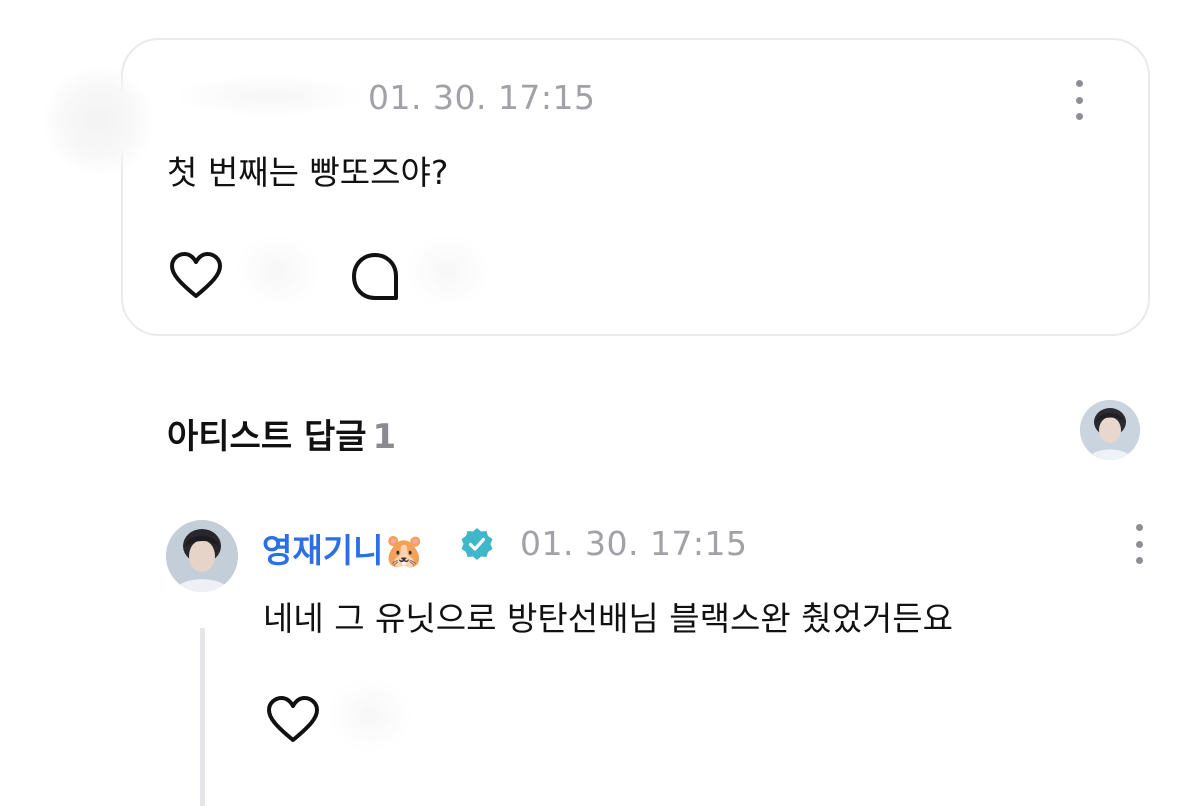  I want to click on blurred-avatar, so click(99, 121).